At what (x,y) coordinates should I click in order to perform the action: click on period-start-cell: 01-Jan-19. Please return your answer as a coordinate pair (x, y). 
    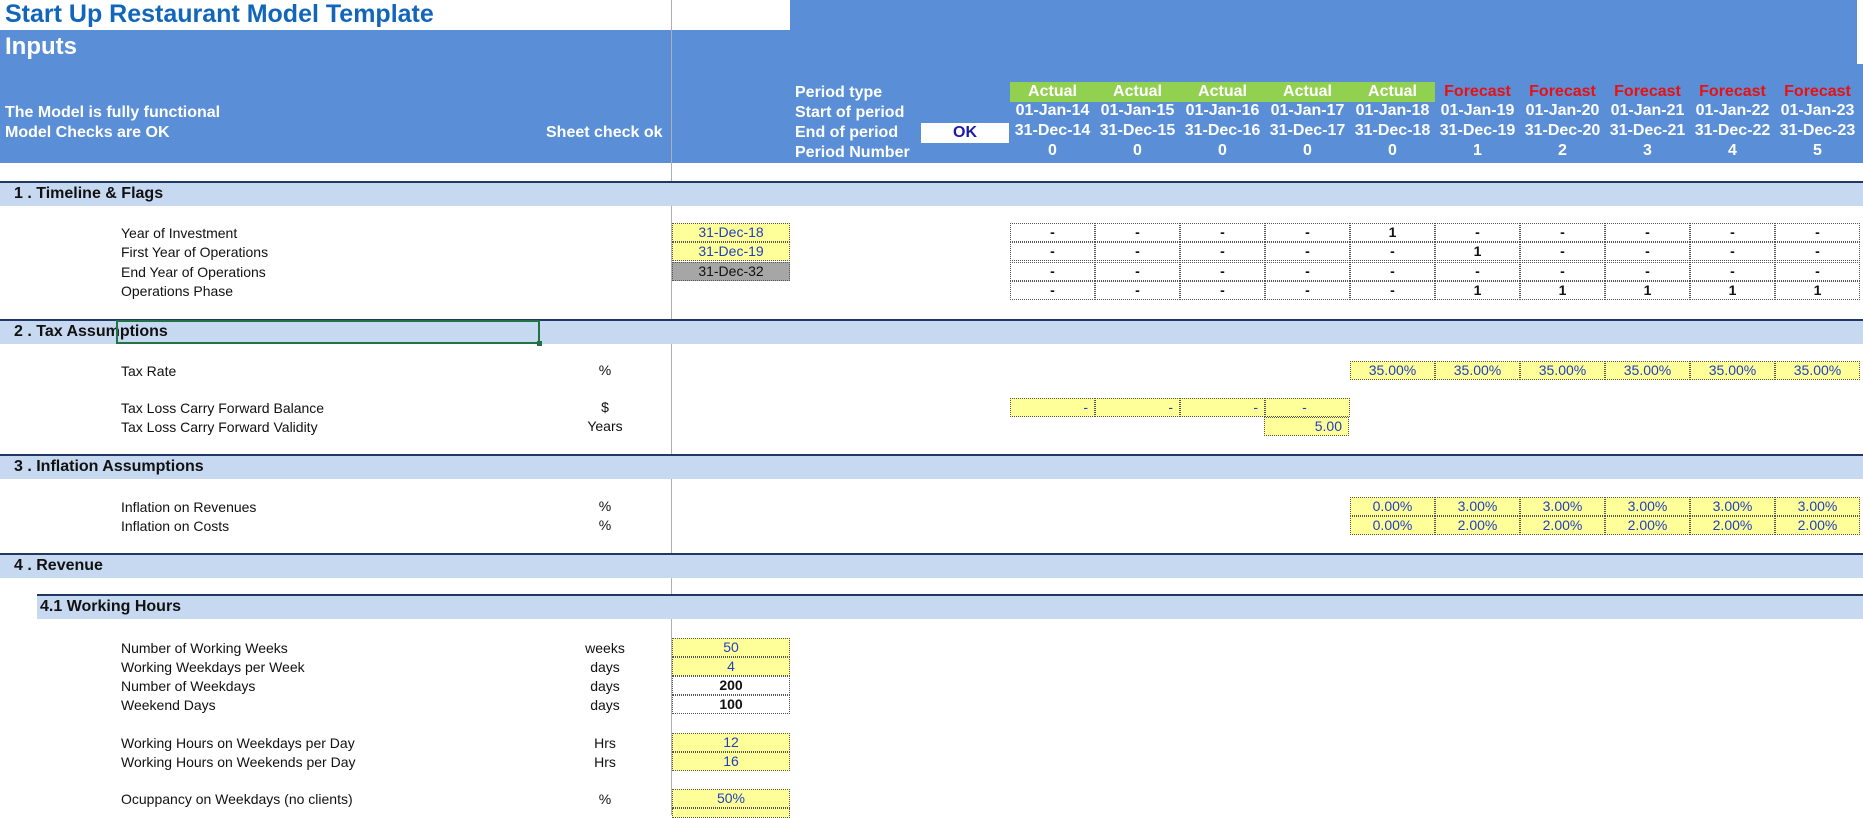
    Looking at the image, I should click on (1477, 110).